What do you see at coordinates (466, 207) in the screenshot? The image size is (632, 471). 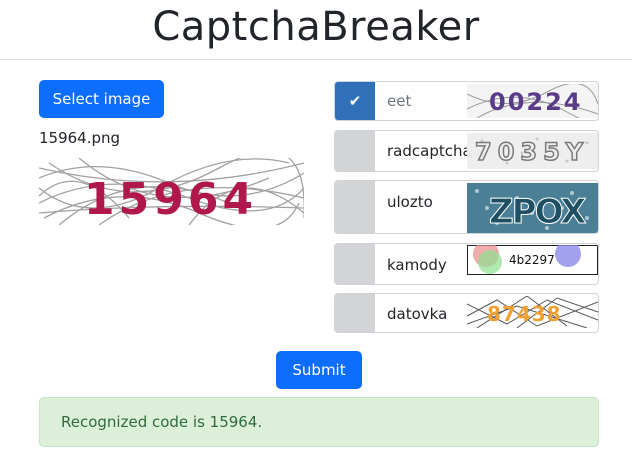 I see `captcha-type-ulozto: ulozto ZPOX` at bounding box center [466, 207].